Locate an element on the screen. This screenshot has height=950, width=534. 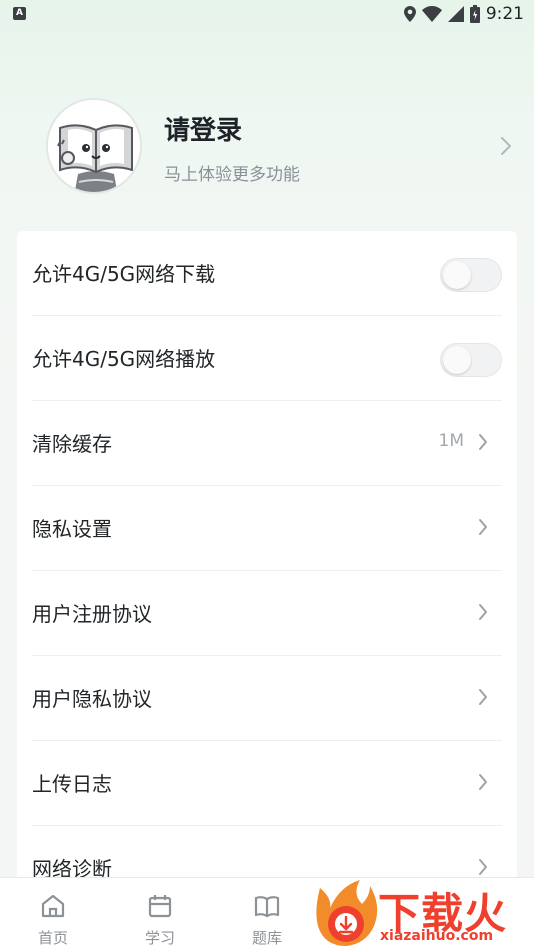
settings-row-register-agreement: 用户注册协议 is located at coordinates (267, 613).